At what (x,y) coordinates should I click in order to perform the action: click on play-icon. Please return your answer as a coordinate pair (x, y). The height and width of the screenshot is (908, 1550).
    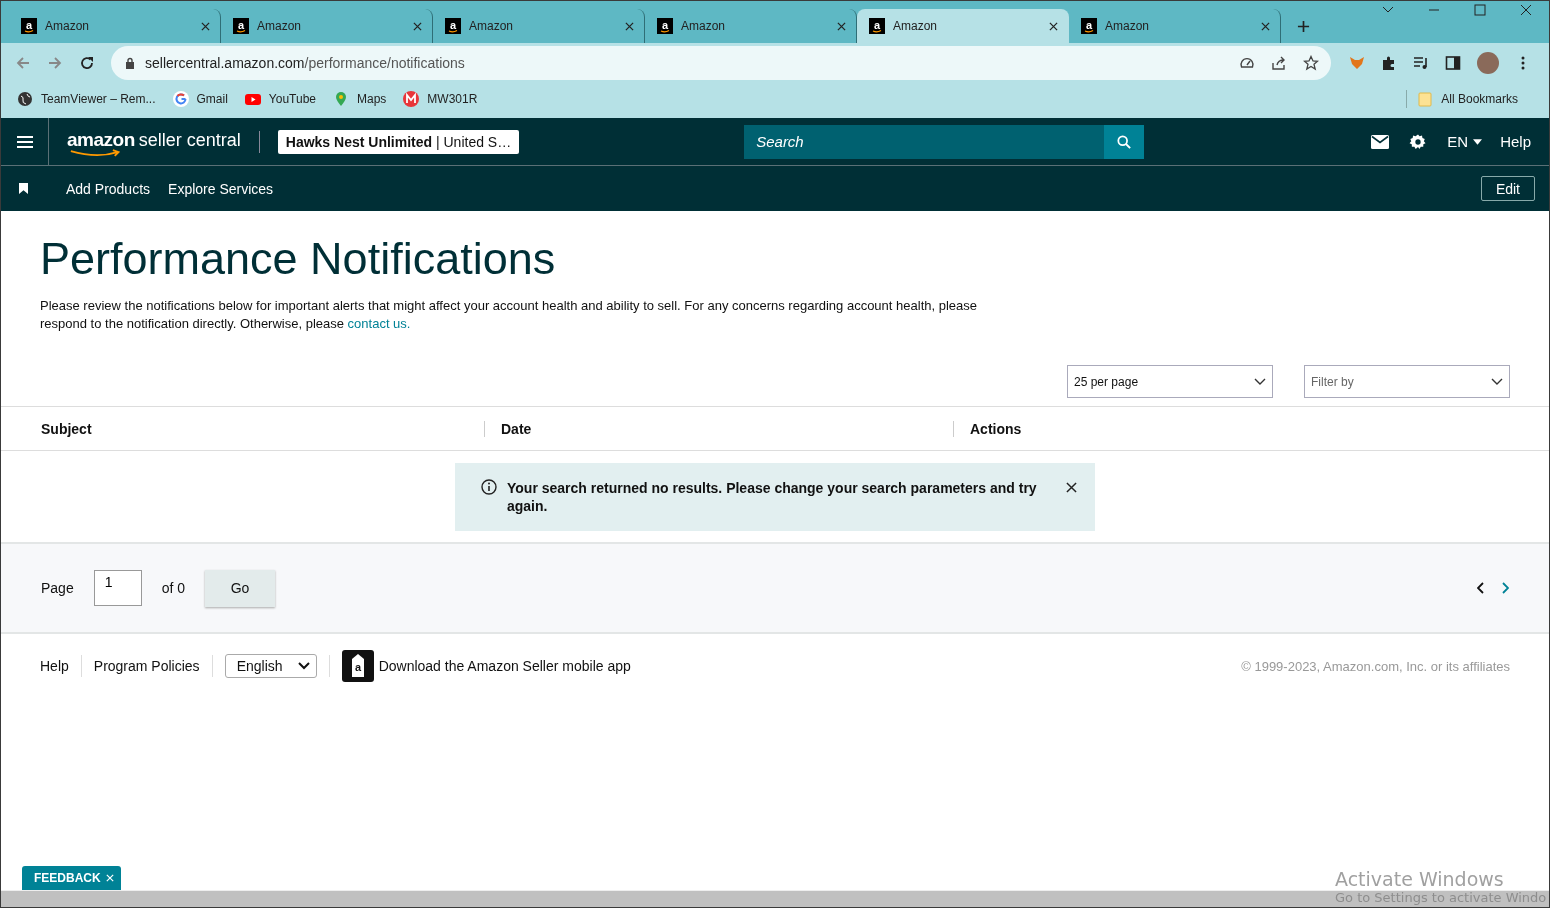
    Looking at the image, I should click on (252, 99).